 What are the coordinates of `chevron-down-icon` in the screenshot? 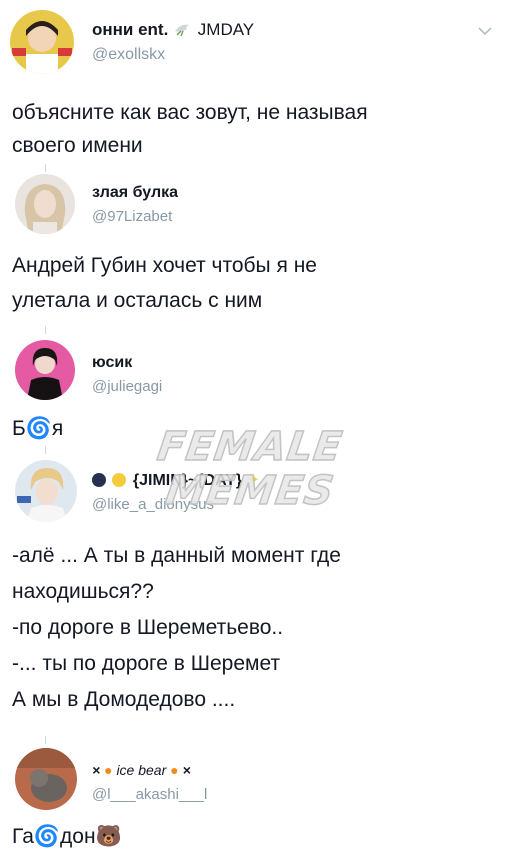 It's located at (485, 31).